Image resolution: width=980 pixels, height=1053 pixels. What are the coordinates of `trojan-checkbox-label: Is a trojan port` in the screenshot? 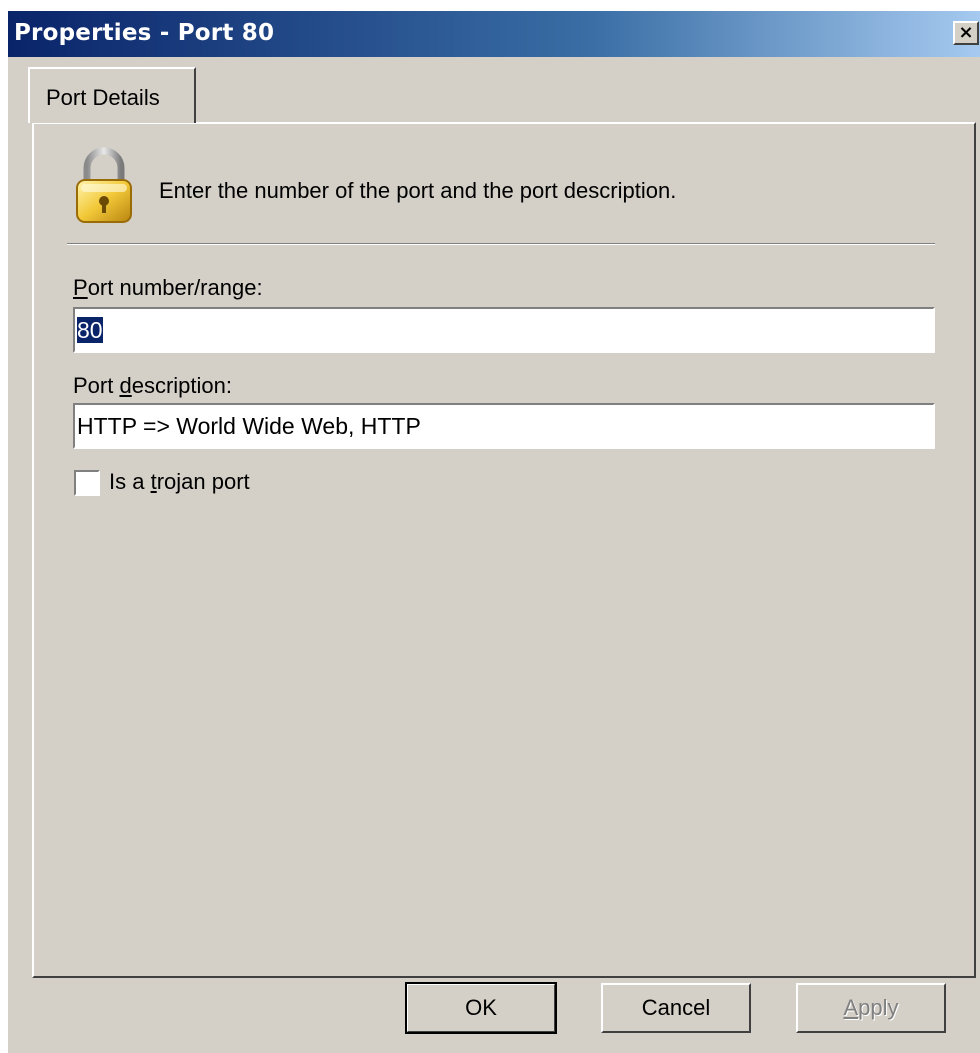 It's located at (179, 482).